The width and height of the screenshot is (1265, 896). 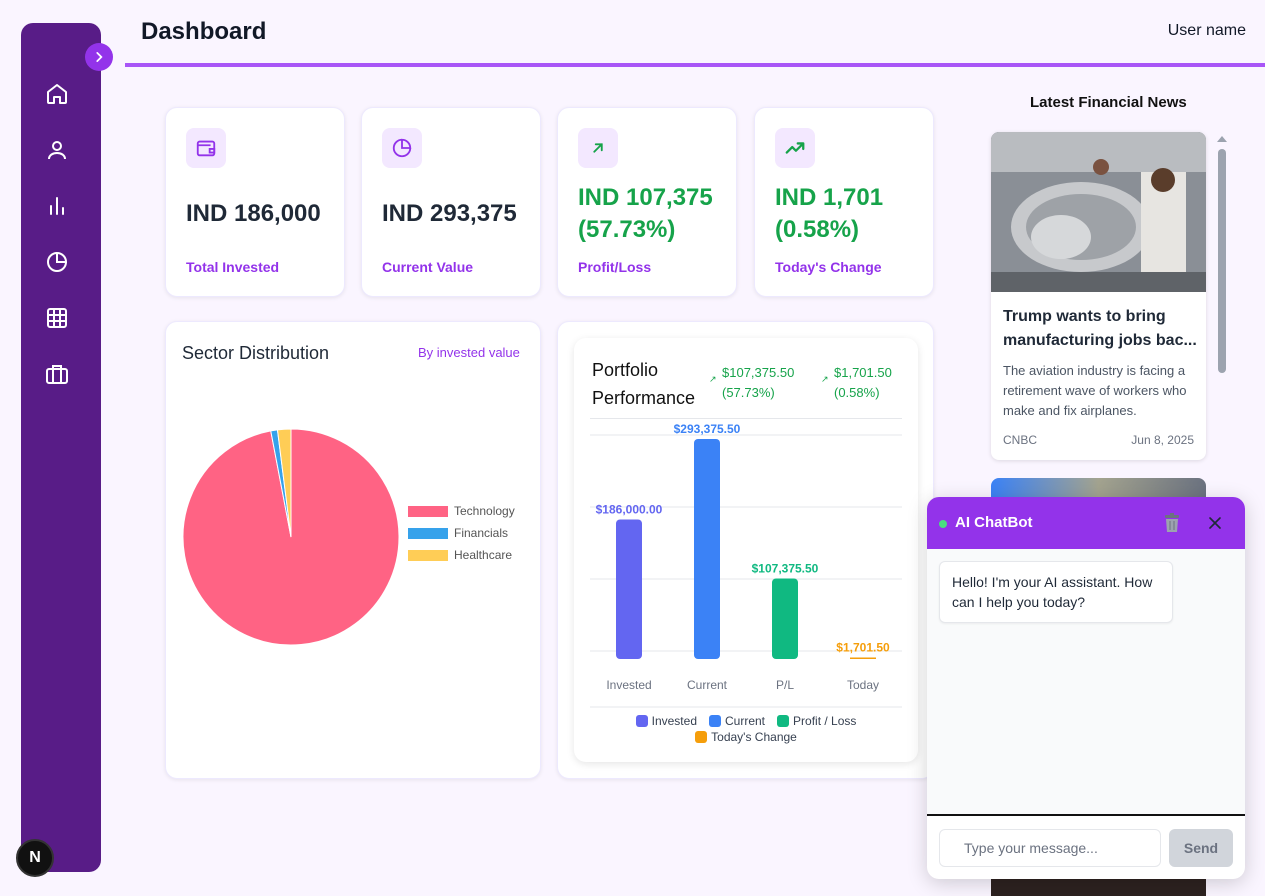 I want to click on performance-today-stat: ↗ $1,701.50 (0.58%), so click(x=856, y=383).